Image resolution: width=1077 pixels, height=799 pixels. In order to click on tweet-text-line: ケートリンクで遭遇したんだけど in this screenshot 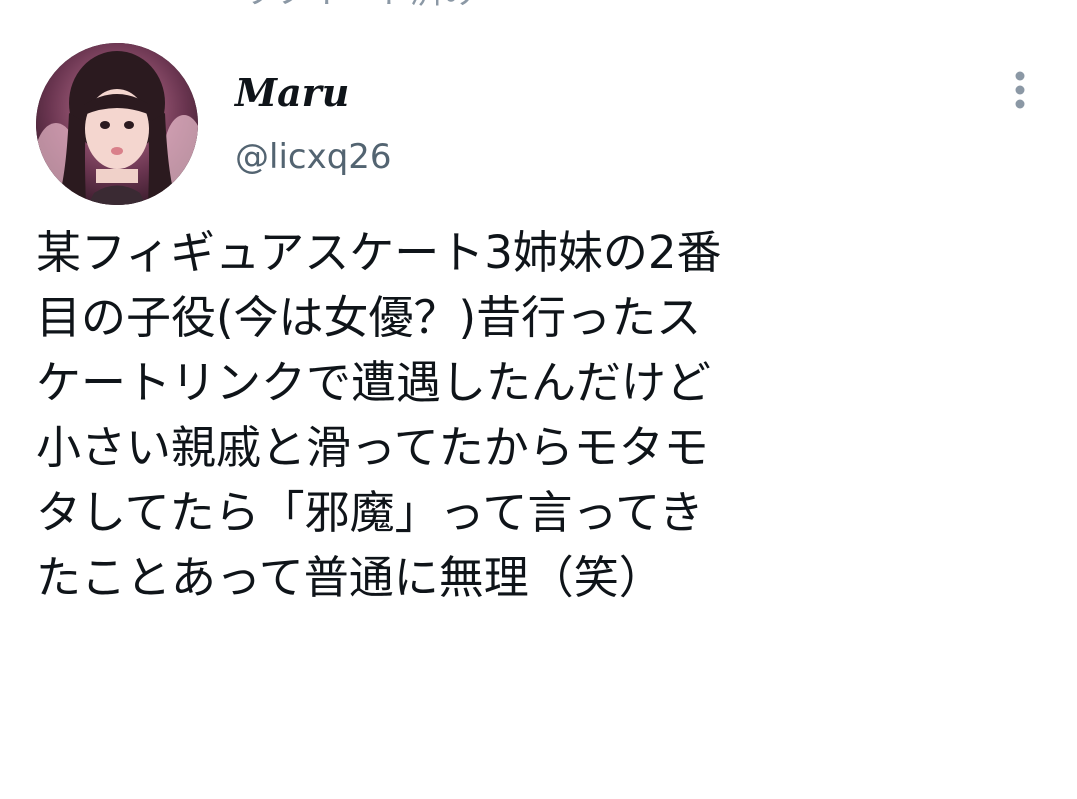, I will do `click(374, 382)`.